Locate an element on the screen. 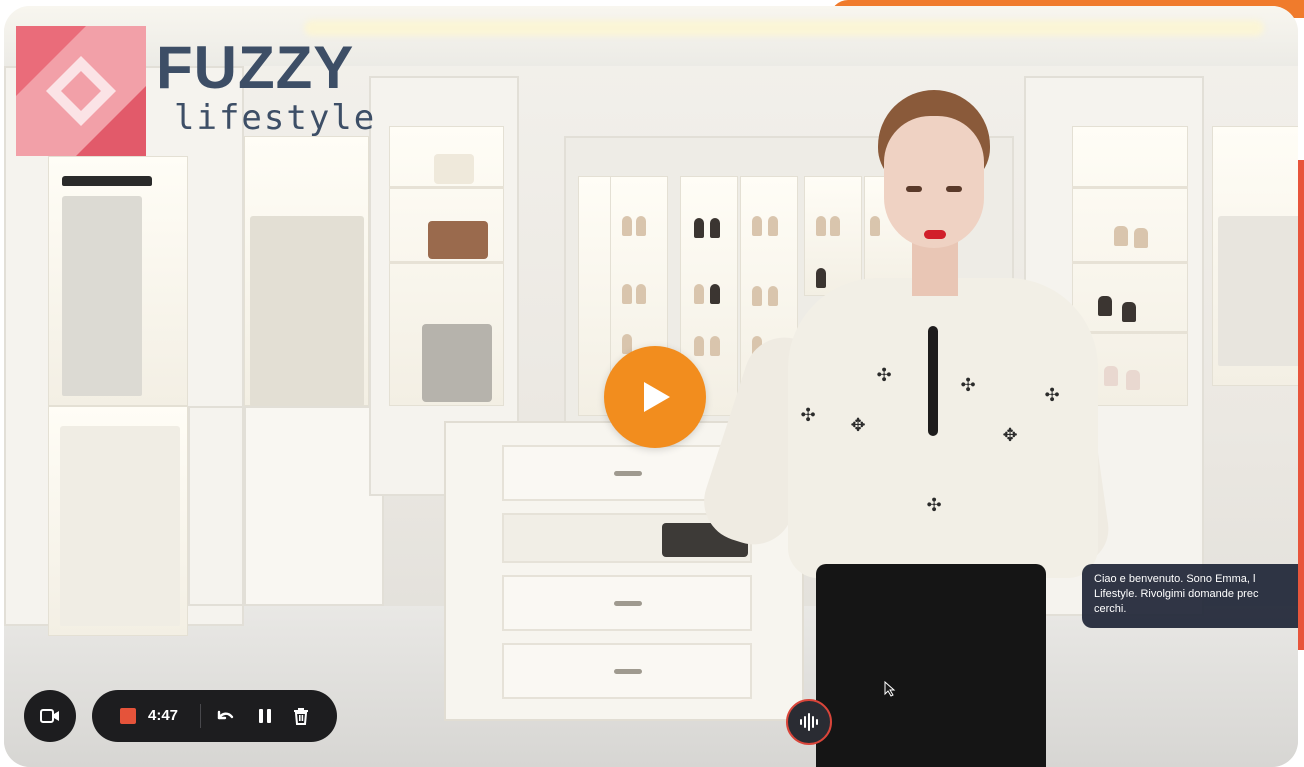 Image resolution: width=1304 pixels, height=767 pixels. delete-recording-button is located at coordinates (301, 716).